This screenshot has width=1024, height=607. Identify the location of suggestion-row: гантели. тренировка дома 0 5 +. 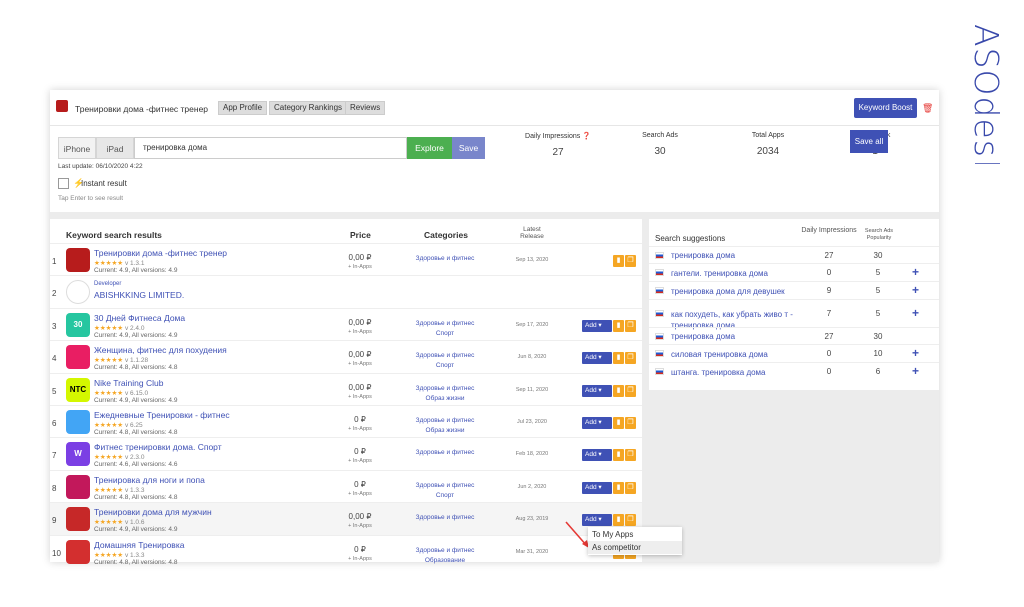
(794, 272).